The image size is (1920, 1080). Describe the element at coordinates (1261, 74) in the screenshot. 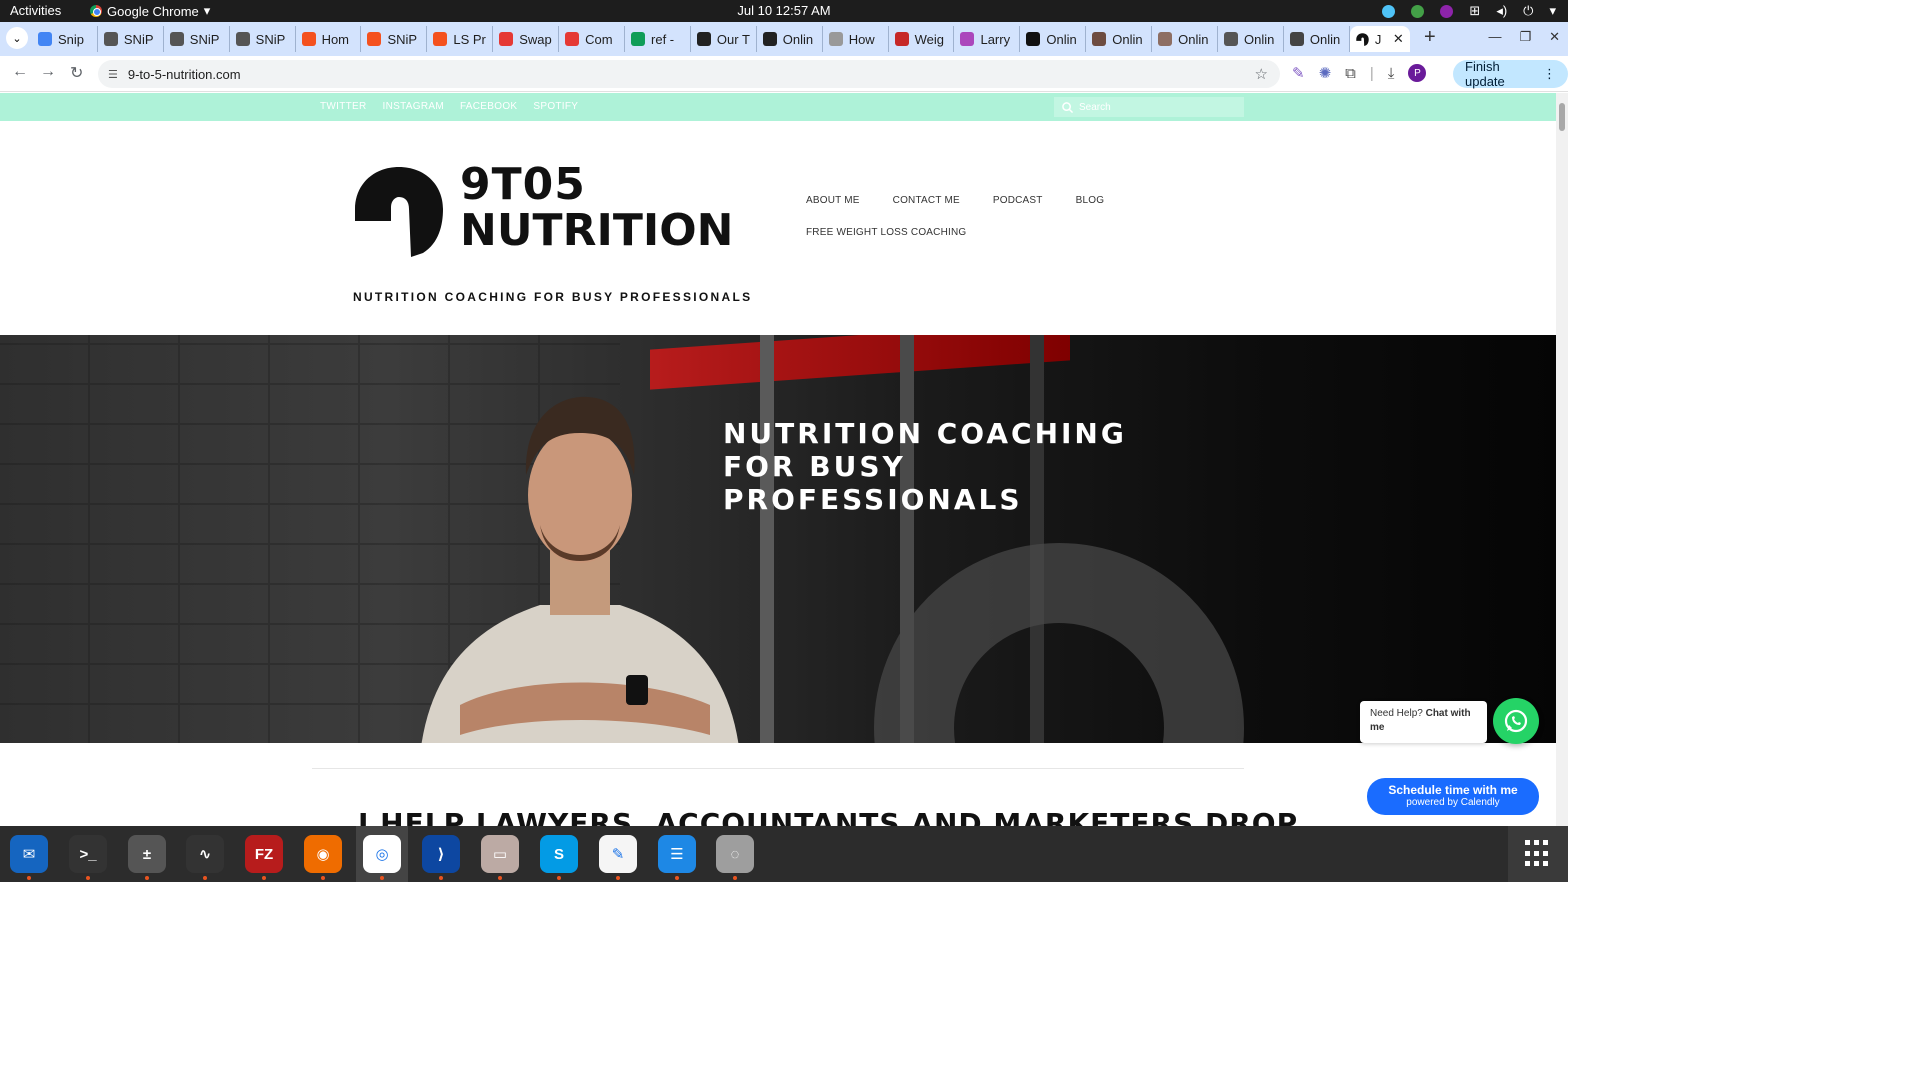

I see `bookmark-star-icon: ☆` at that location.